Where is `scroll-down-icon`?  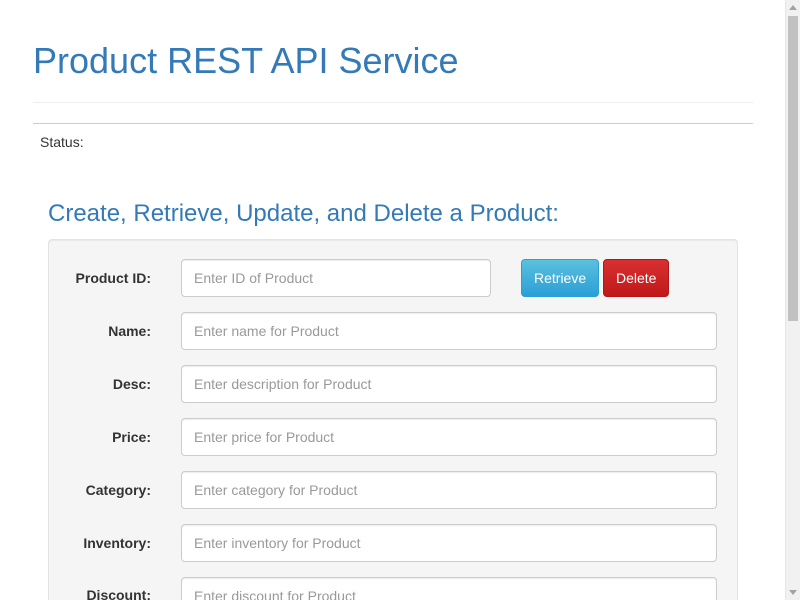
scroll-down-icon is located at coordinates (793, 592).